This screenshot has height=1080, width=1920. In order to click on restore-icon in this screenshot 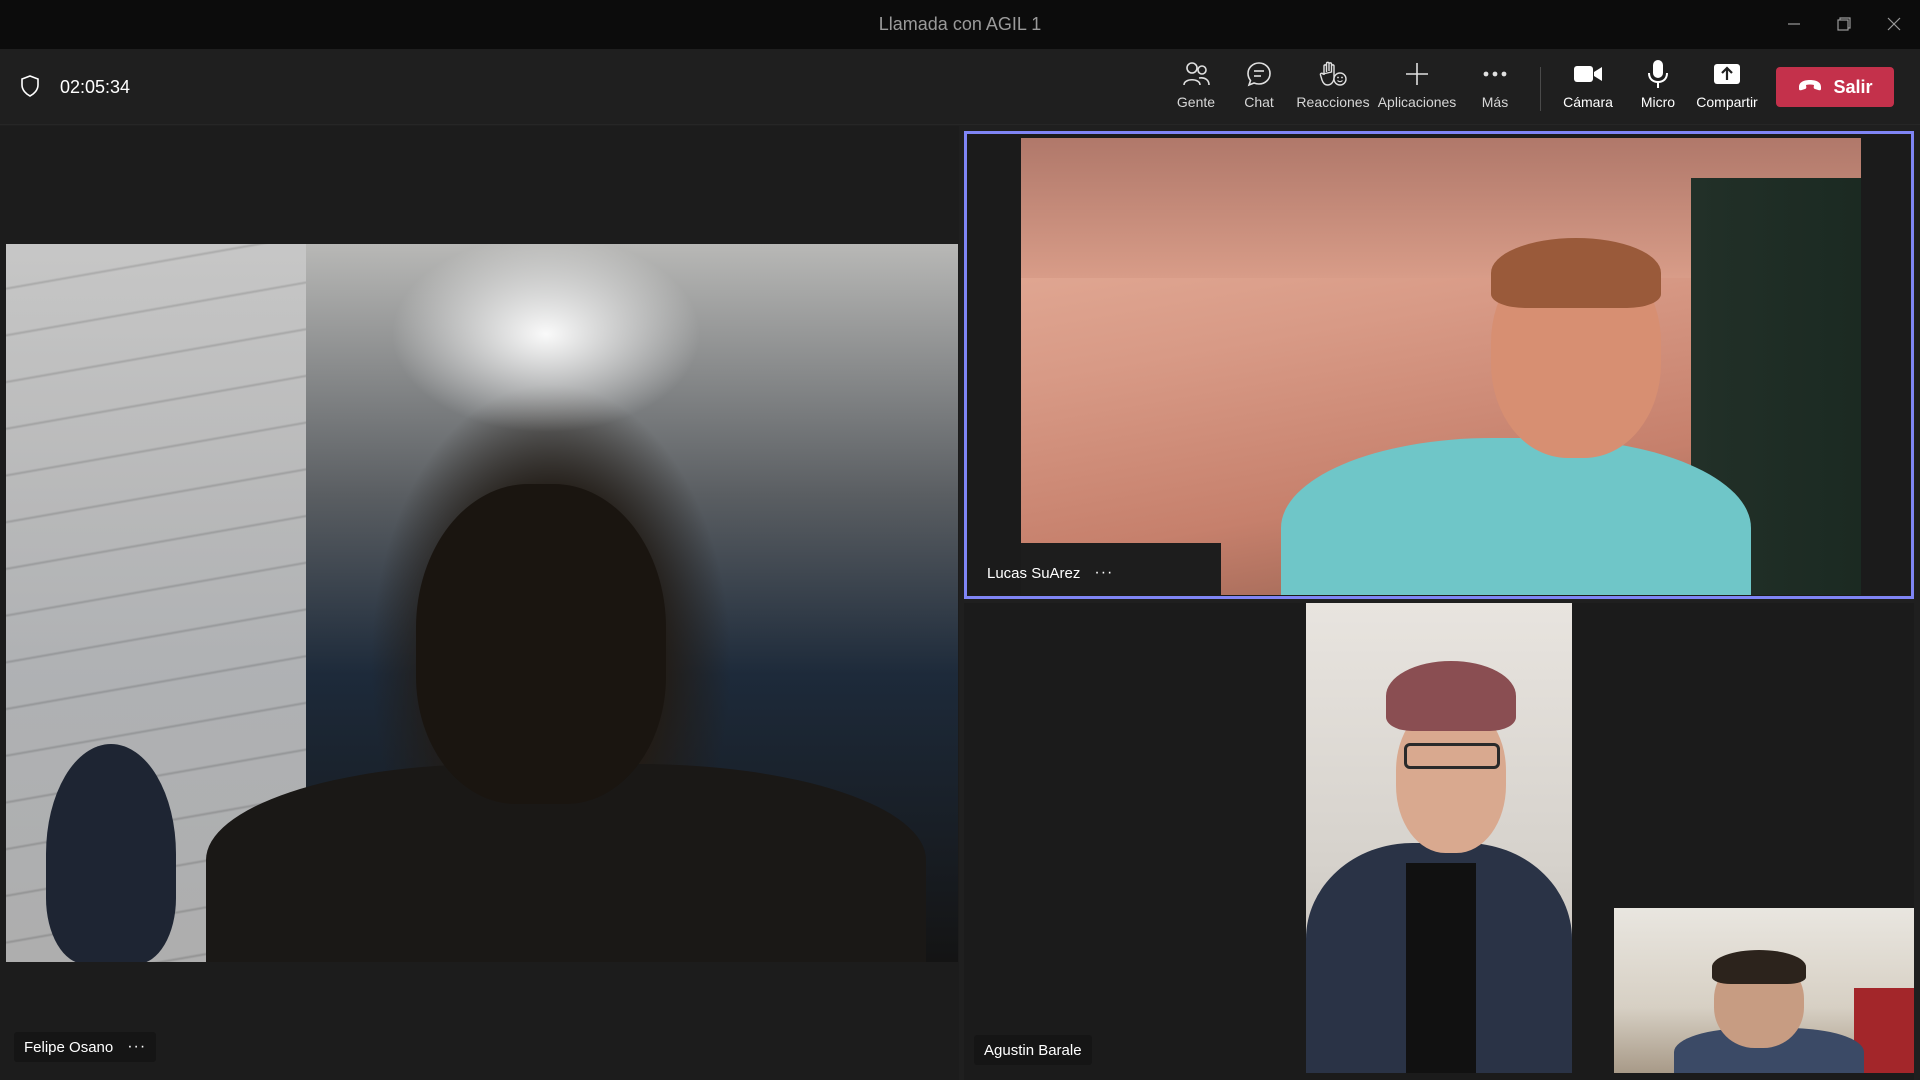, I will do `click(1844, 24)`.